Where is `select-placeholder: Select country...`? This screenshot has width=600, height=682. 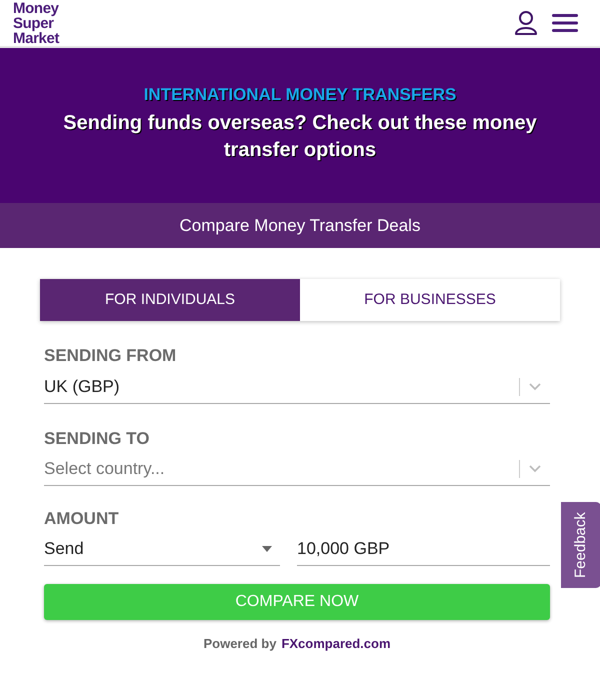
select-placeholder: Select country... is located at coordinates (105, 469).